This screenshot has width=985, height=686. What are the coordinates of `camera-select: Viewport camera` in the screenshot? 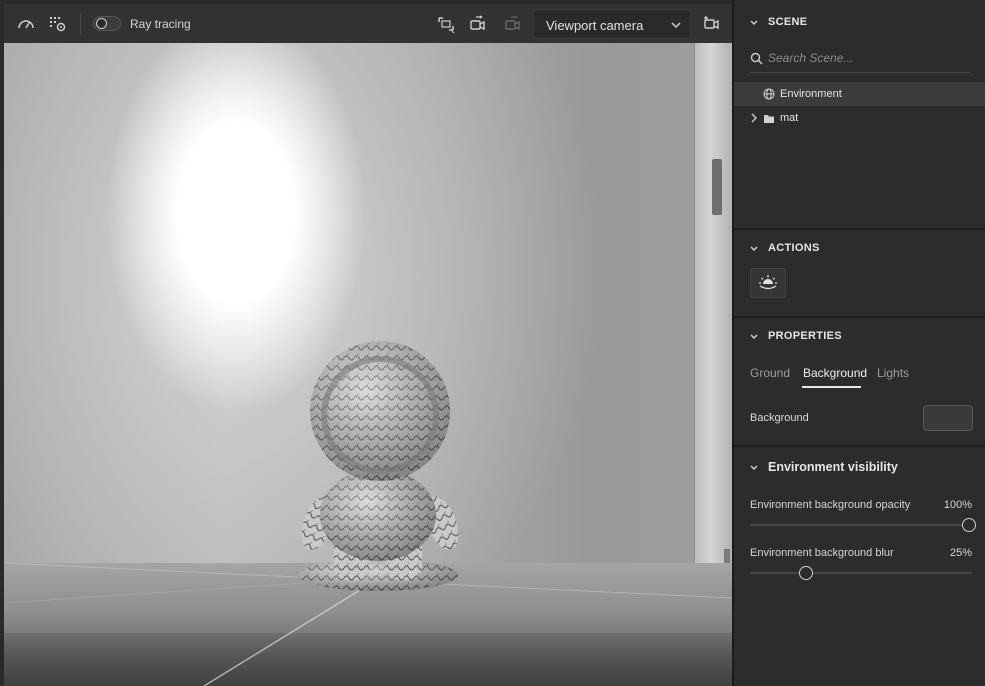 It's located at (612, 24).